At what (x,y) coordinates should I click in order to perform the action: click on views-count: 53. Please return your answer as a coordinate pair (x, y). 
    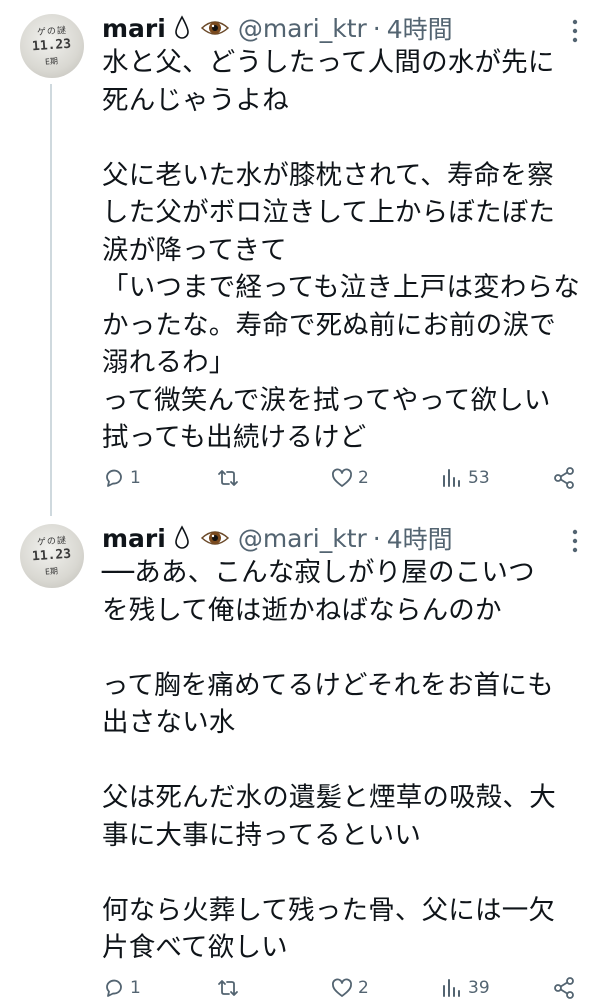
    Looking at the image, I should click on (479, 478).